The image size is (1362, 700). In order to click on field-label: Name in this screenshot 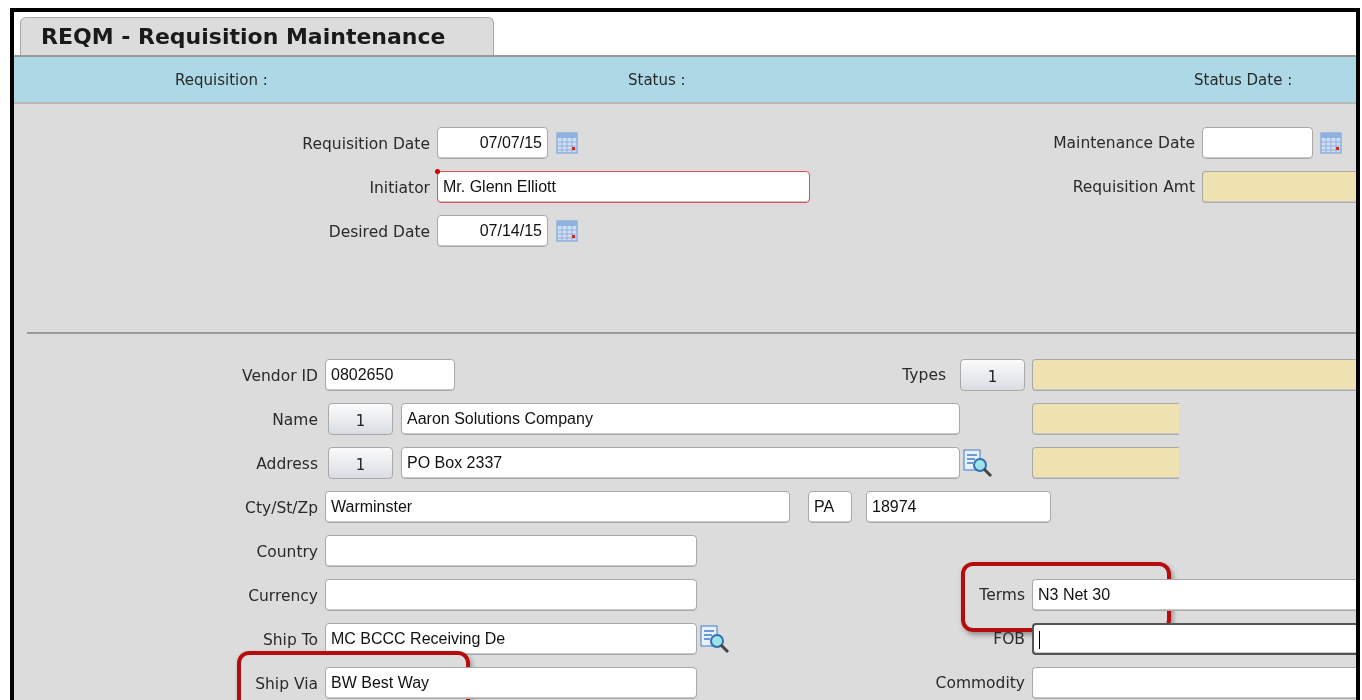, I will do `click(295, 419)`.